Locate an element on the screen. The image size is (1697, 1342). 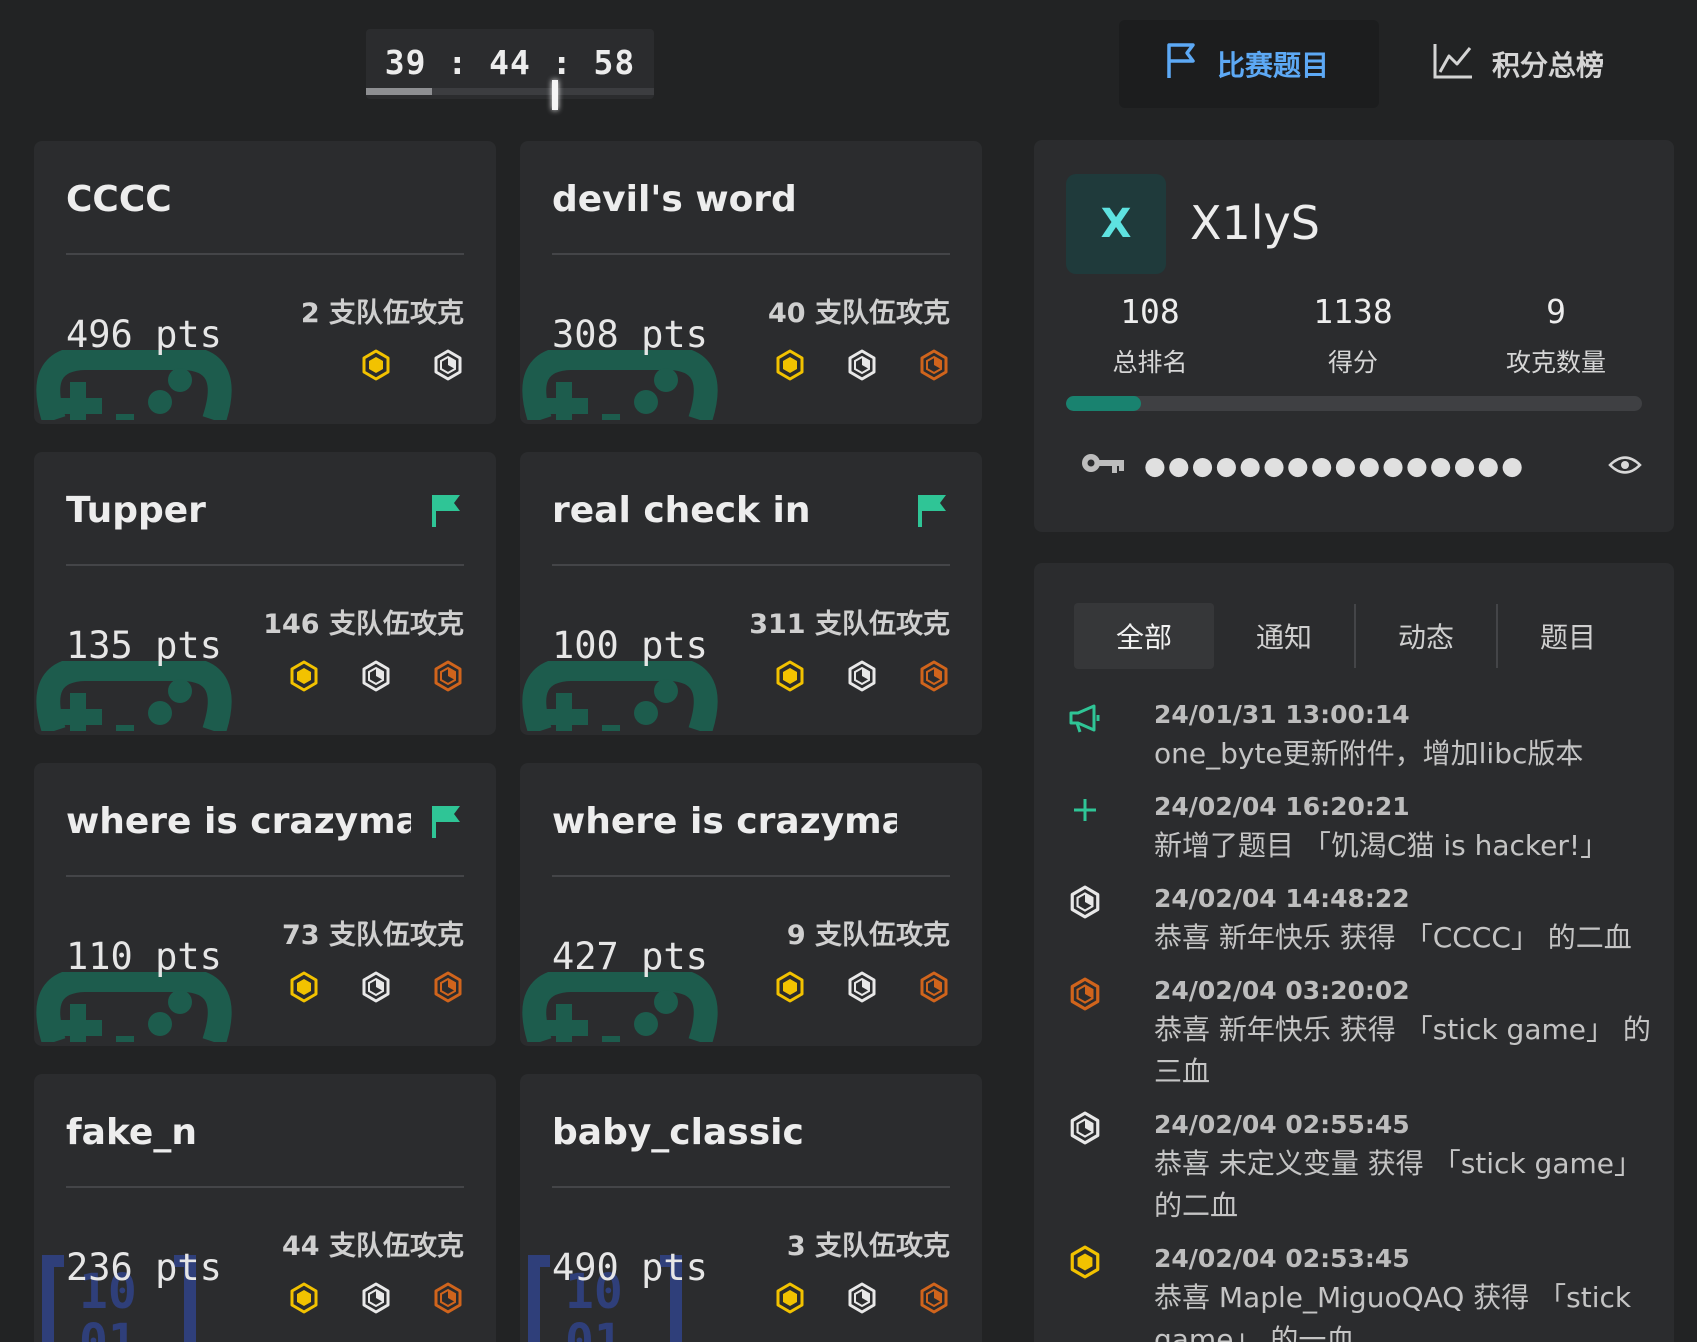
nav-tab-challenges: 比赛题目 is located at coordinates (1249, 64).